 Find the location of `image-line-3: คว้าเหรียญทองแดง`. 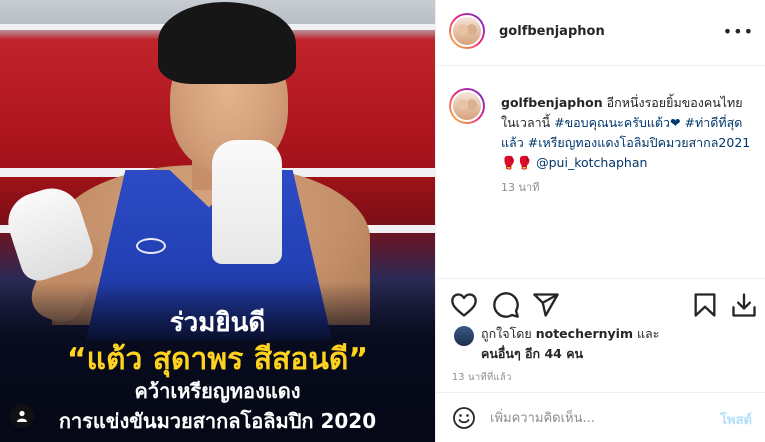

image-line-3: คว้าเหรียญทองแดง is located at coordinates (217, 391).